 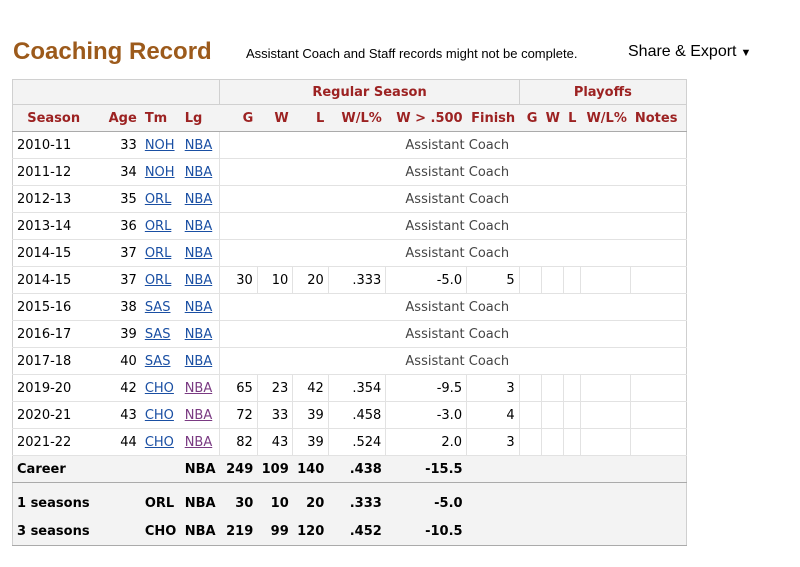 What do you see at coordinates (53, 199) in the screenshot?
I see `season-cell: 2012-13` at bounding box center [53, 199].